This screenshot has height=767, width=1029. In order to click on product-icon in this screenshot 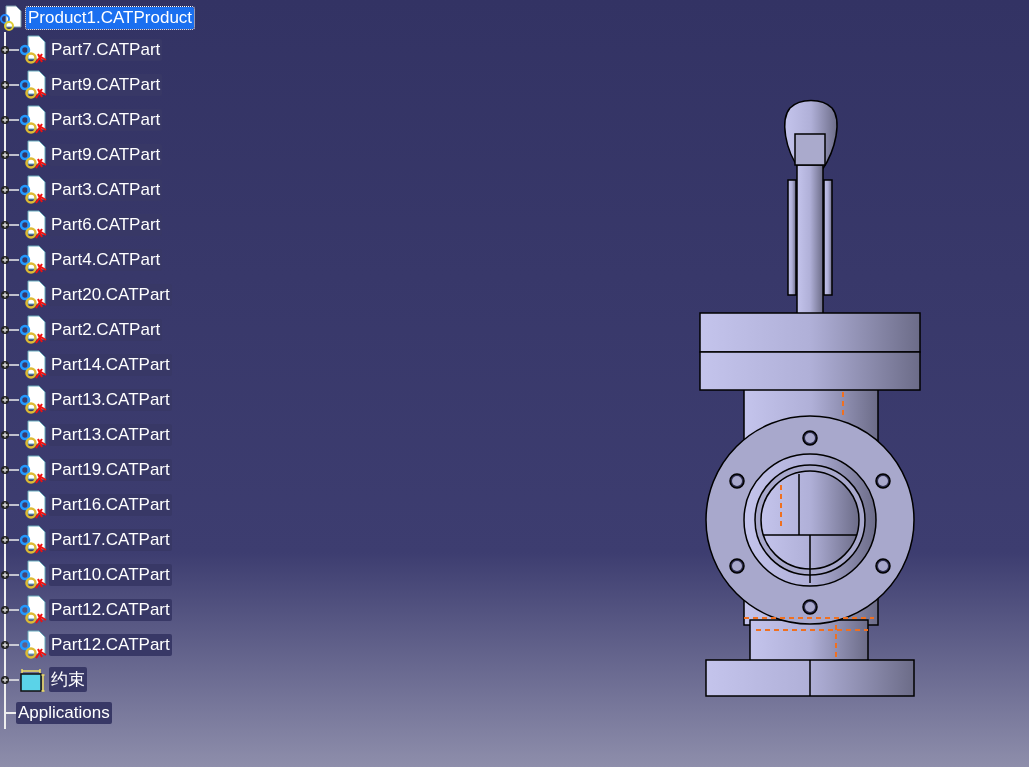, I will do `click(11, 18)`.